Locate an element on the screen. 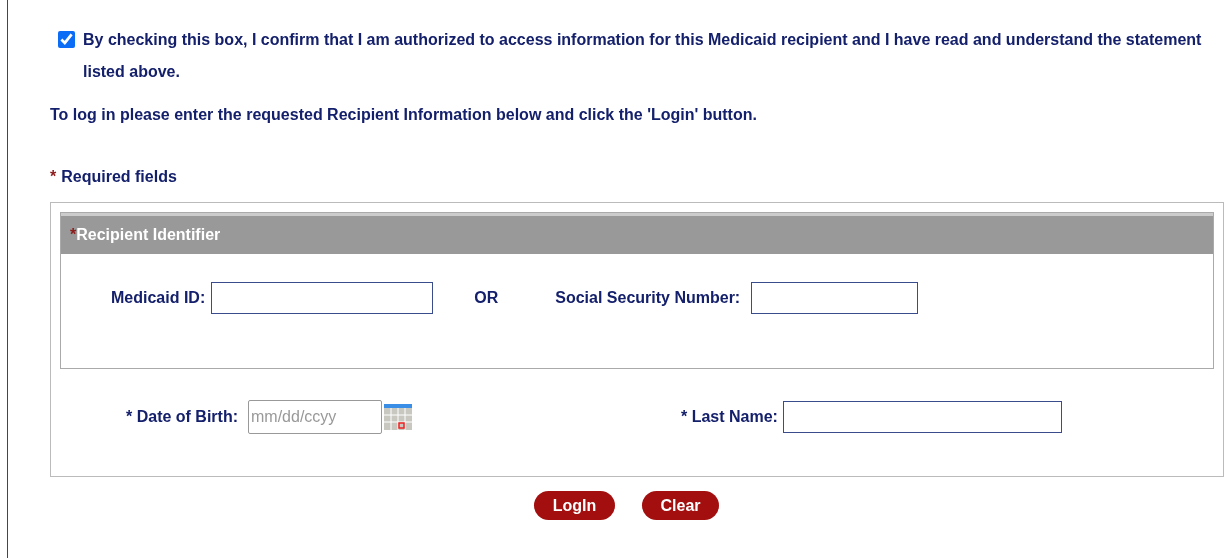 The width and height of the screenshot is (1225, 558). field-label: Social Security Number: is located at coordinates (648, 298).